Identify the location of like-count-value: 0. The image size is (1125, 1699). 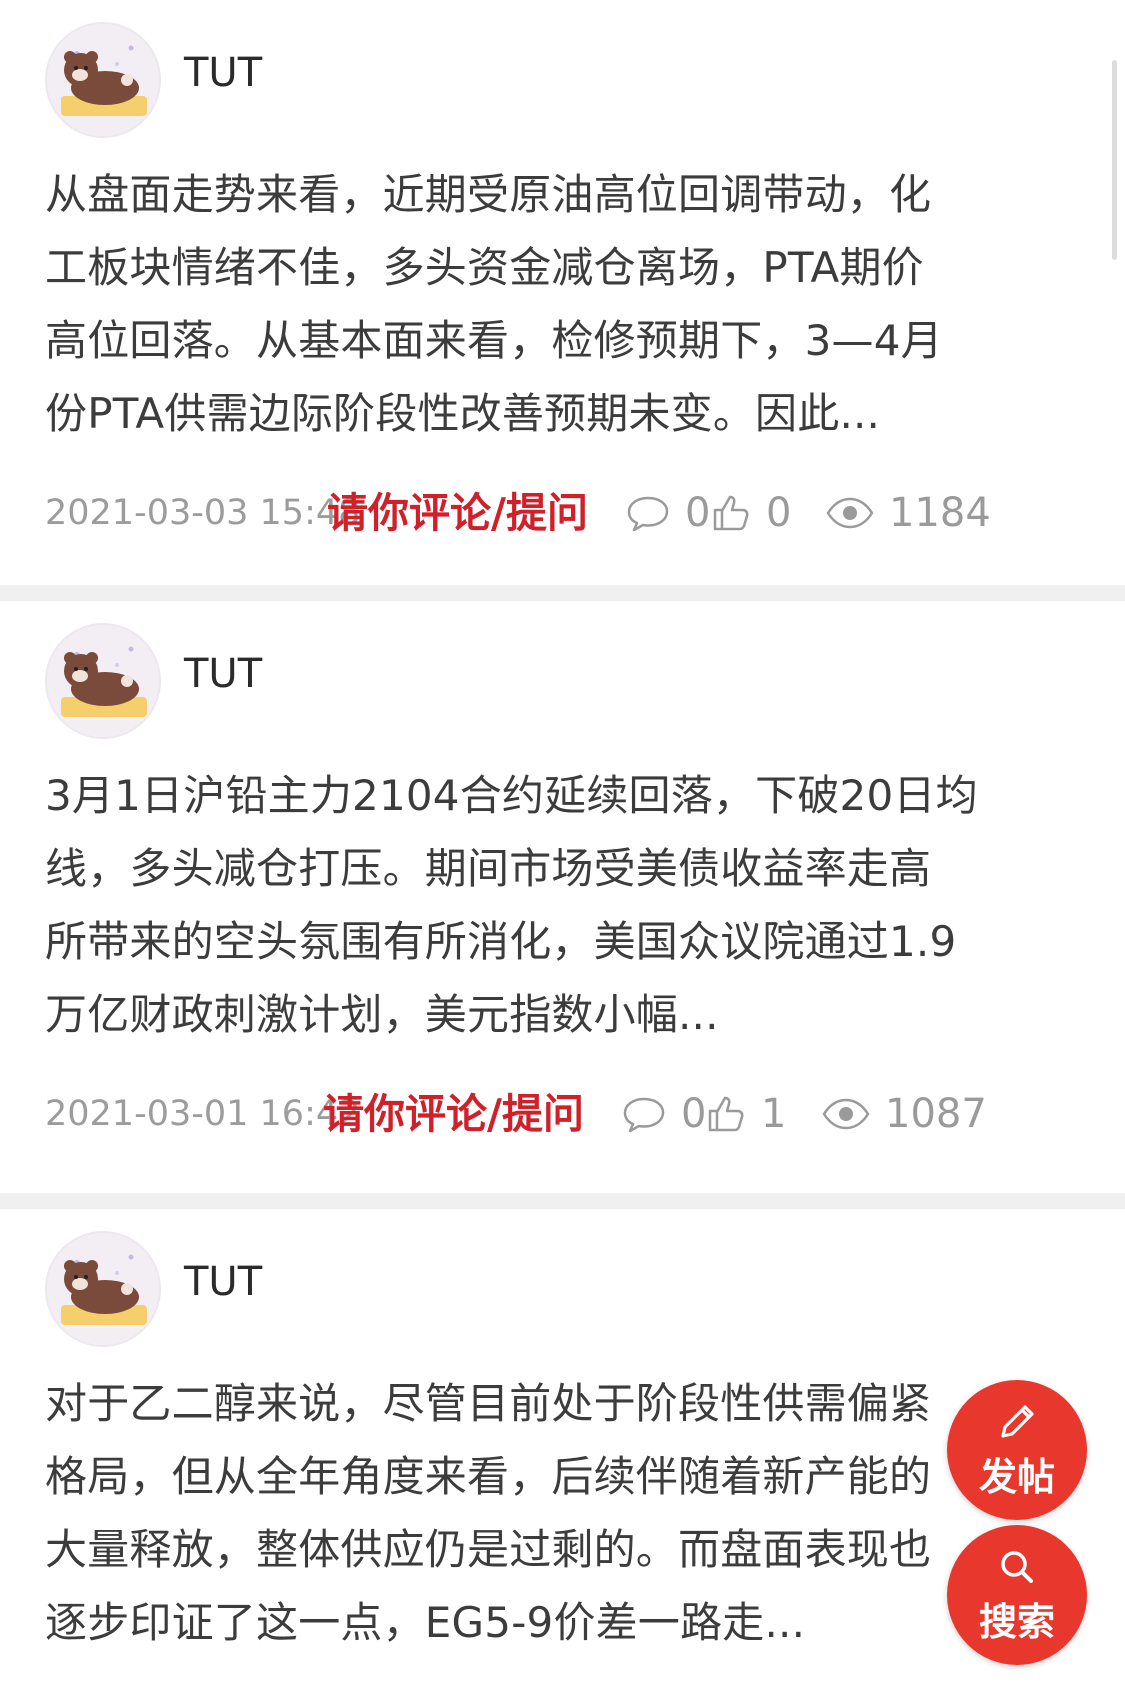
(779, 513).